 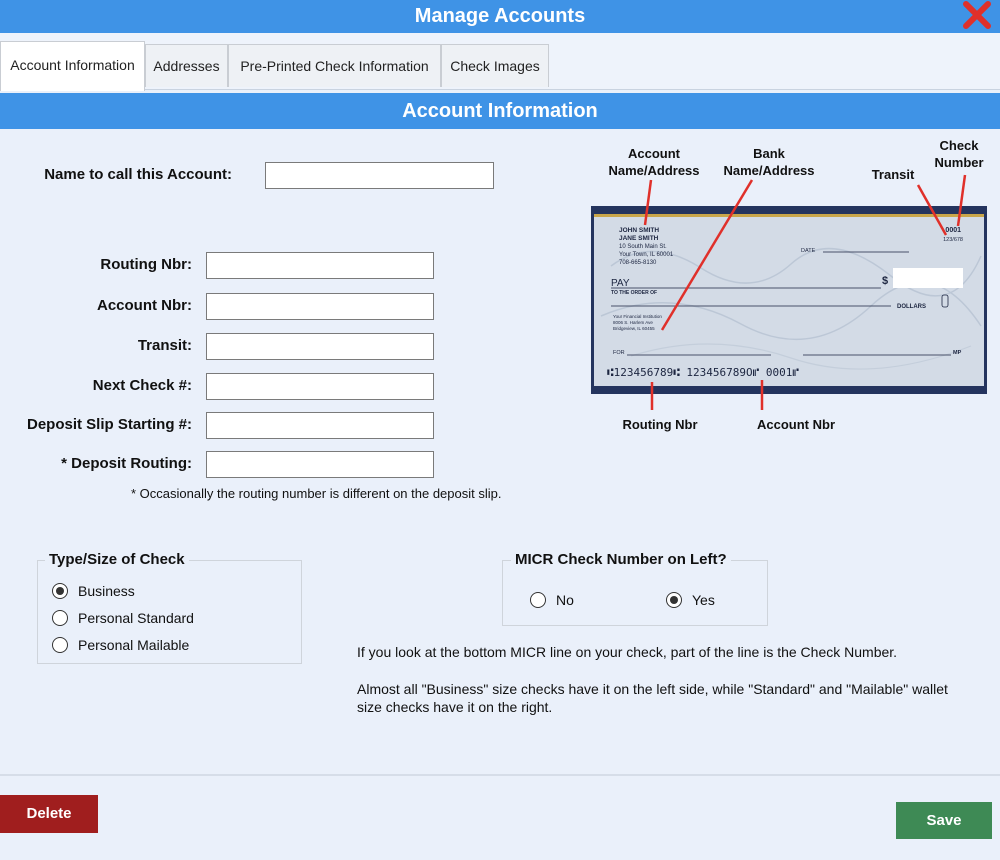 I want to click on check-mp-label: MP, so click(x=957, y=353).